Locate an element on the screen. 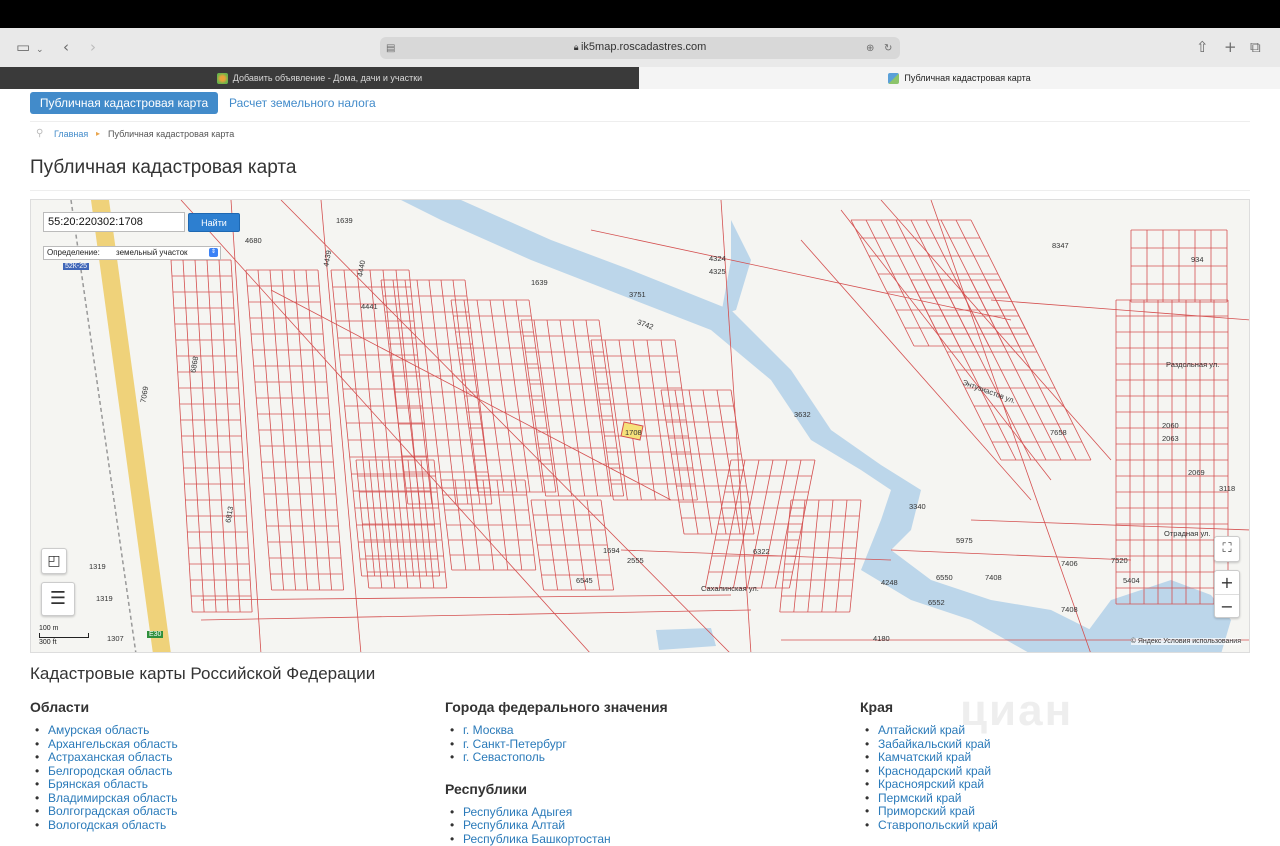 This screenshot has width=1280, height=846. sidebar-icon: ▭ is located at coordinates (23, 47).